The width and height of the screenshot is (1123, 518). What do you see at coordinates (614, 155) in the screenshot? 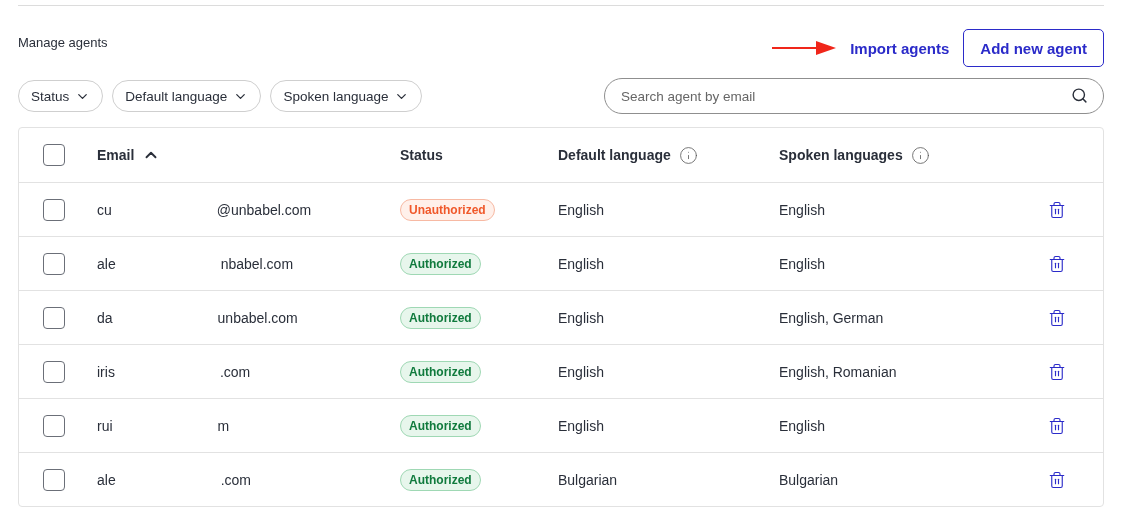
I see `column-header: Default language` at bounding box center [614, 155].